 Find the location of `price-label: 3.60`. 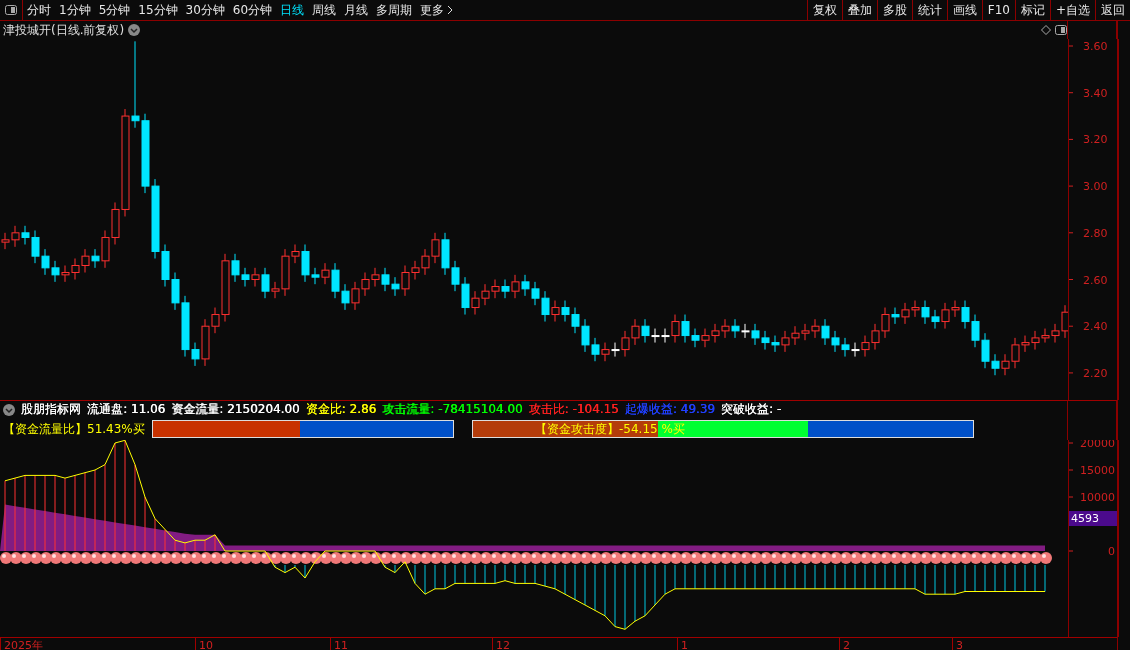

price-label: 3.60 is located at coordinates (1095, 46).